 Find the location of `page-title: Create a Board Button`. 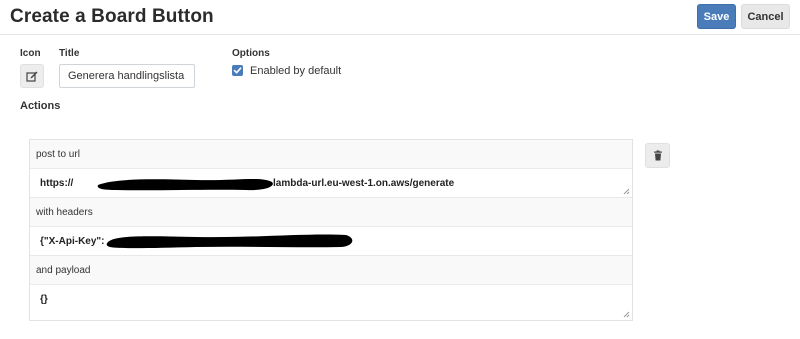

page-title: Create a Board Button is located at coordinates (112, 16).